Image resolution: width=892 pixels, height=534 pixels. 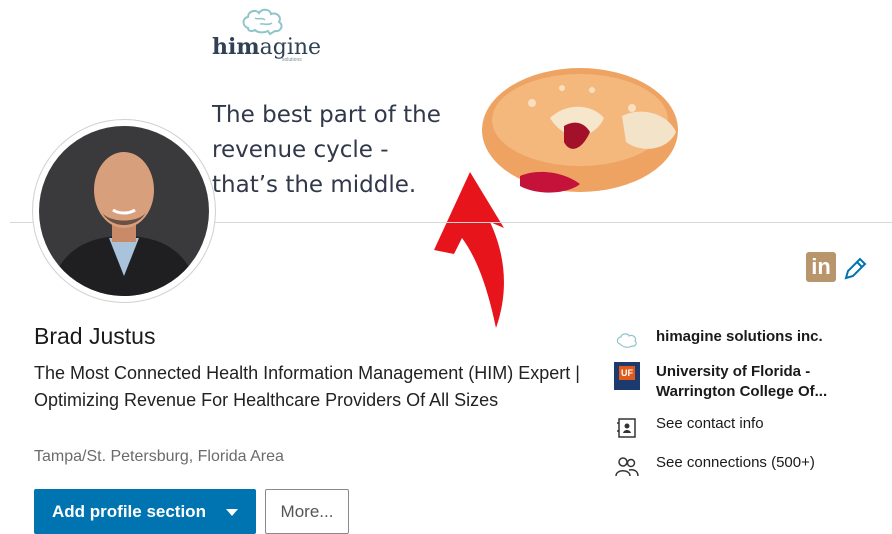 What do you see at coordinates (300, 150) in the screenshot?
I see `tagline-line-2: revenue cycle -` at bounding box center [300, 150].